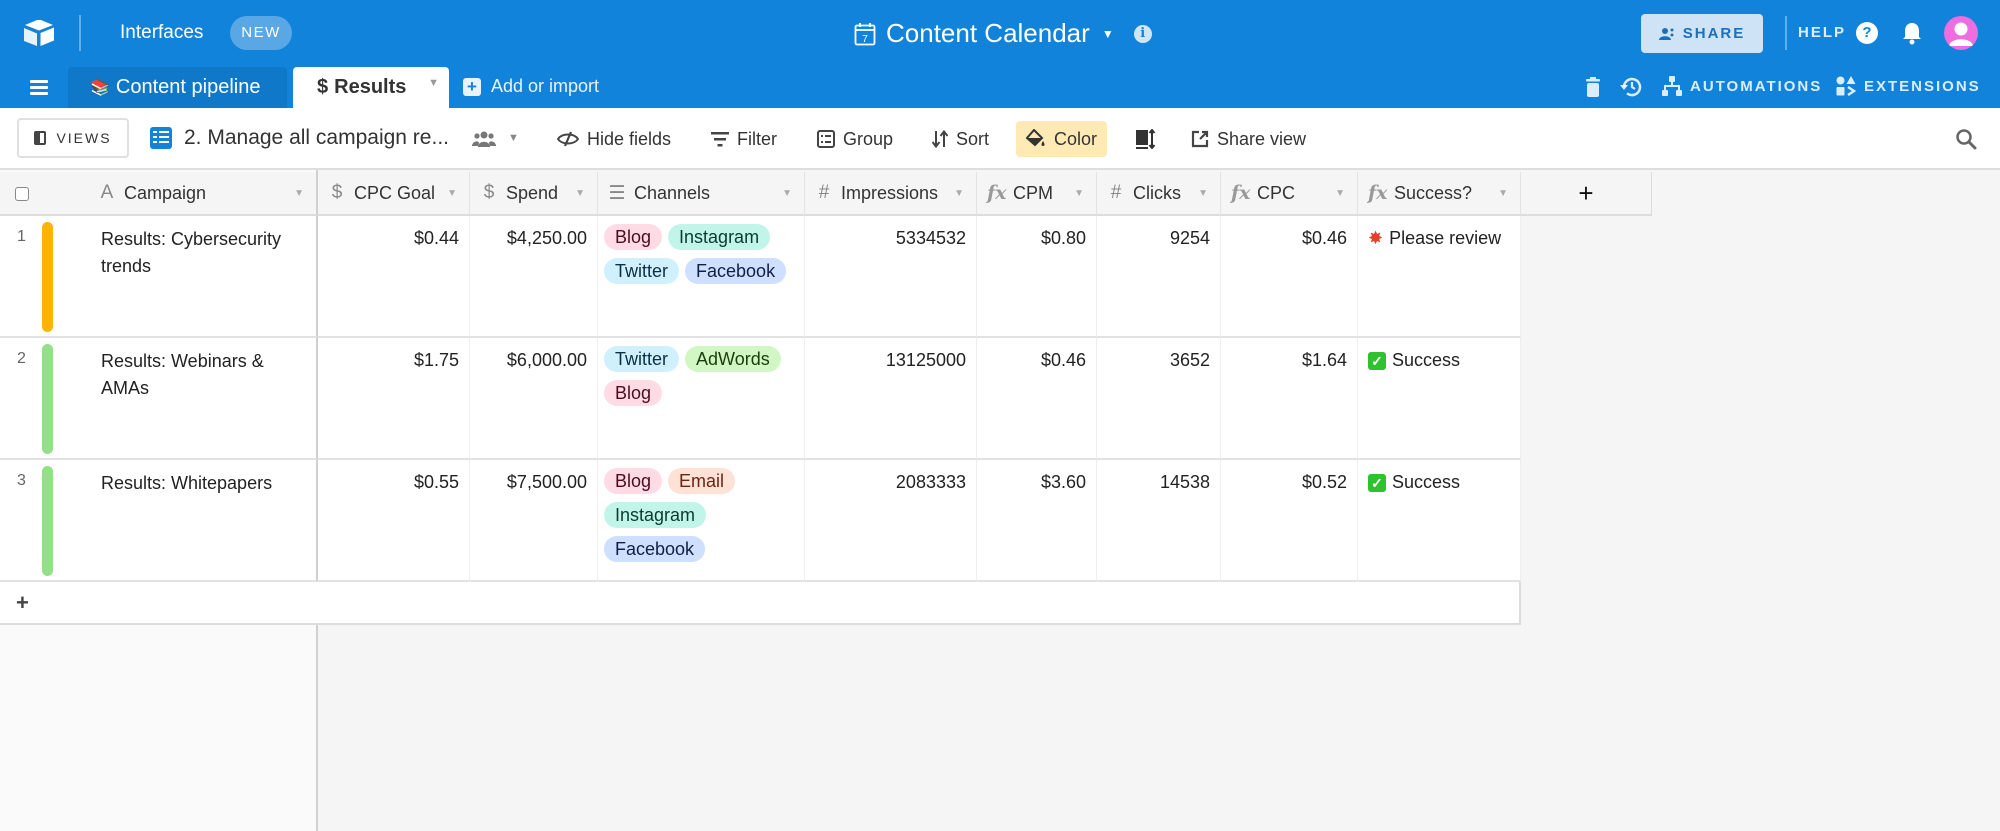  Describe the element at coordinates (534, 399) in the screenshot. I see `spend-cell: $6,000.00` at that location.